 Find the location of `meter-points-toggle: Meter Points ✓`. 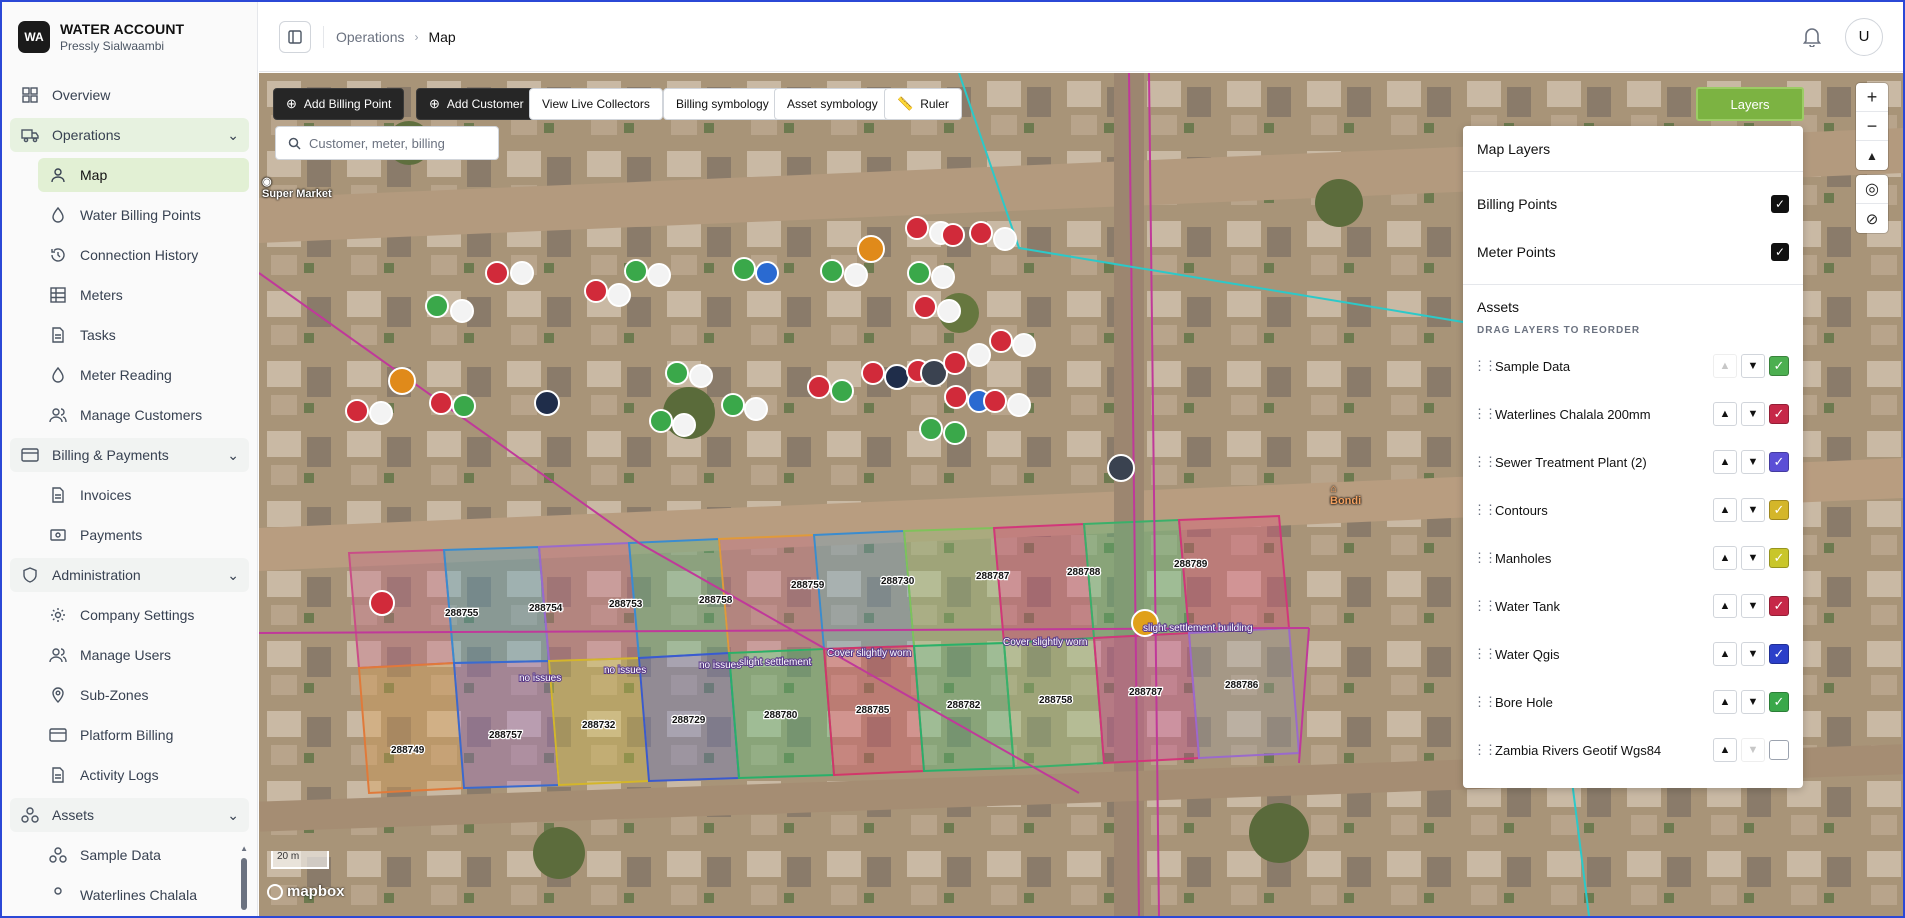

meter-points-toggle: Meter Points ✓ is located at coordinates (1633, 252).